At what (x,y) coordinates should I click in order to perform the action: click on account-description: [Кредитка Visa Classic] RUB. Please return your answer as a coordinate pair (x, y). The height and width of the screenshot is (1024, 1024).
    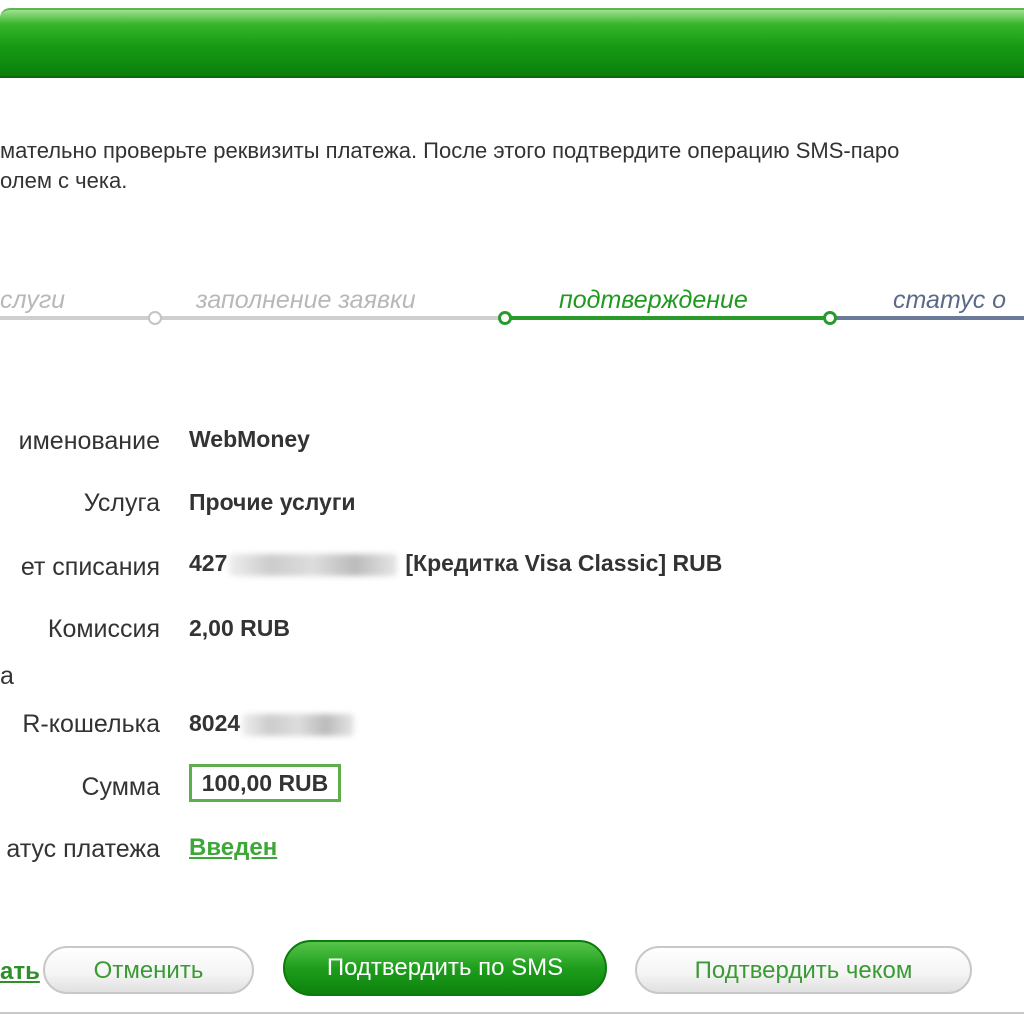
    Looking at the image, I should click on (564, 563).